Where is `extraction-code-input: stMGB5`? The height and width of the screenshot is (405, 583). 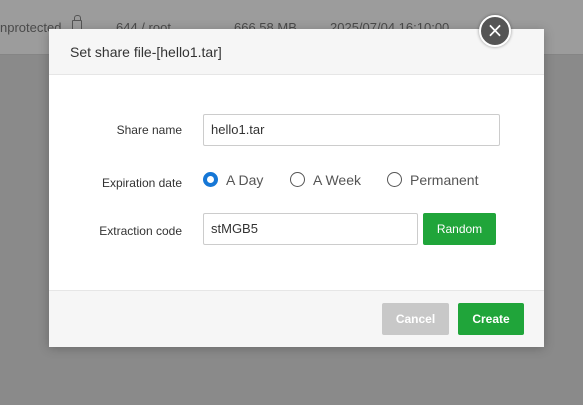 extraction-code-input: stMGB5 is located at coordinates (310, 229).